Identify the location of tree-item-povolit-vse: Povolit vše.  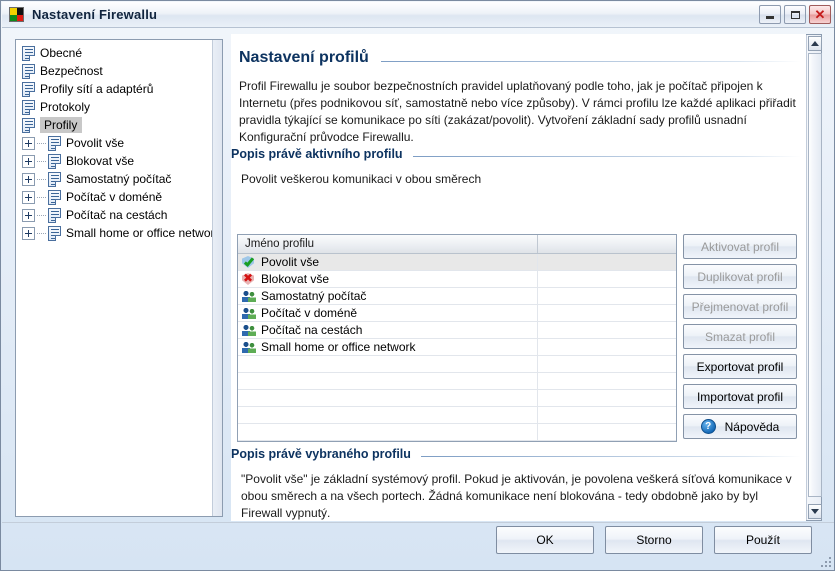
(114, 143).